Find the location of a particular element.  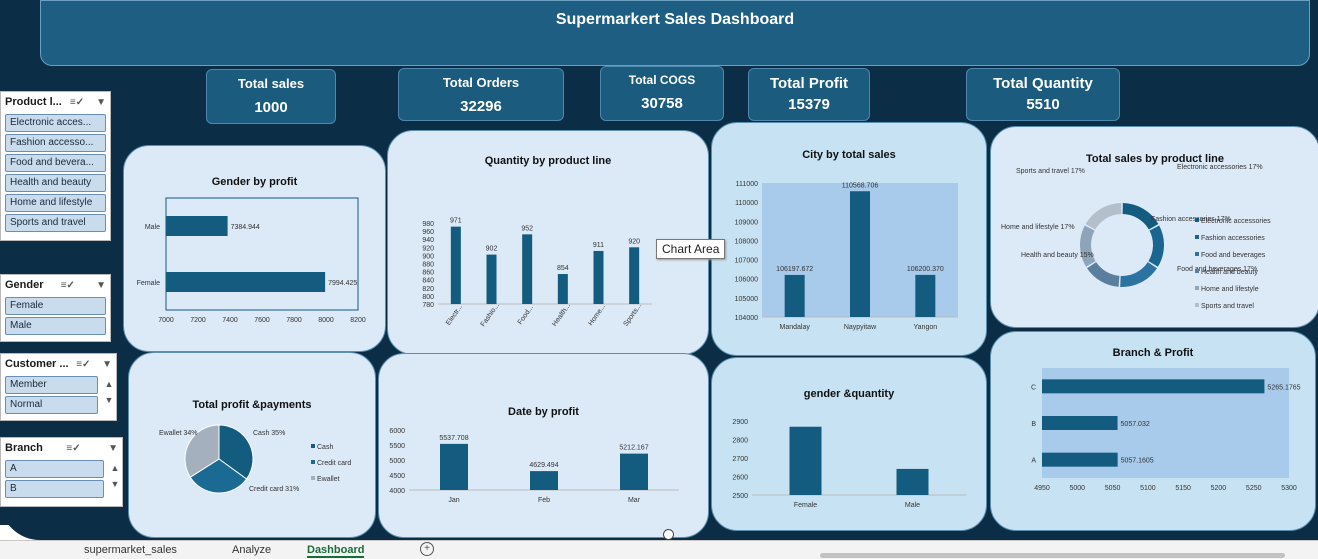

slicer-item: Sports and travel is located at coordinates (55, 223).